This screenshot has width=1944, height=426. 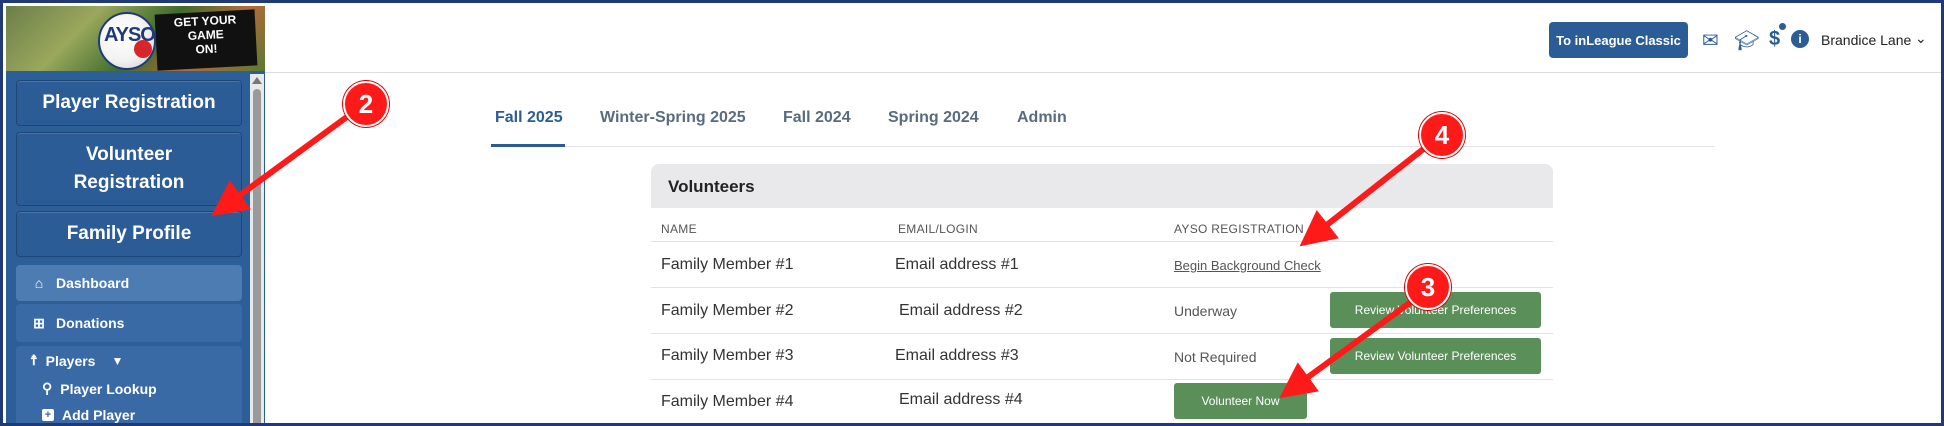 What do you see at coordinates (366, 104) in the screenshot?
I see `annotation-badge-2: 2` at bounding box center [366, 104].